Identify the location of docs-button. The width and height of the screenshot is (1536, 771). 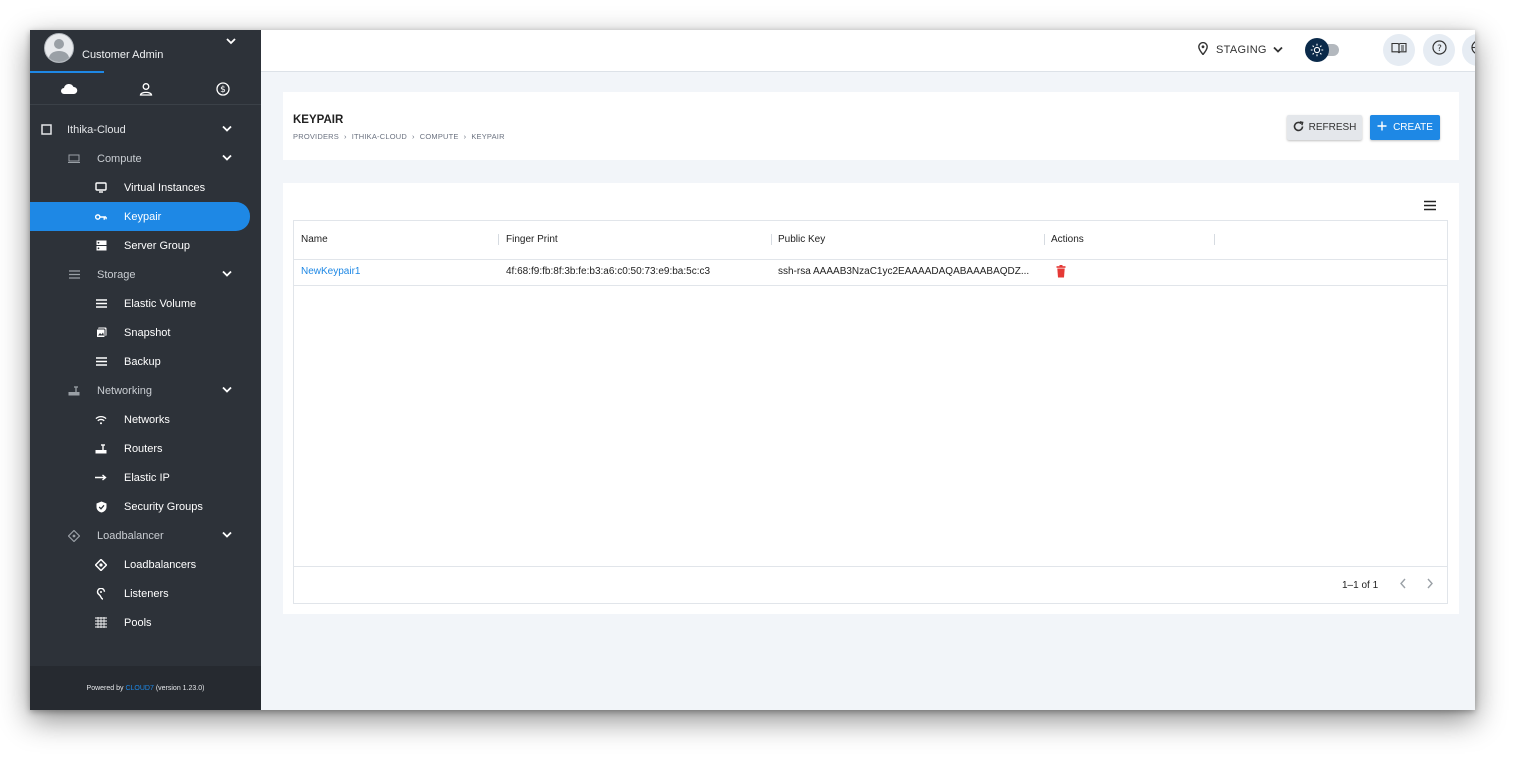
(1399, 50).